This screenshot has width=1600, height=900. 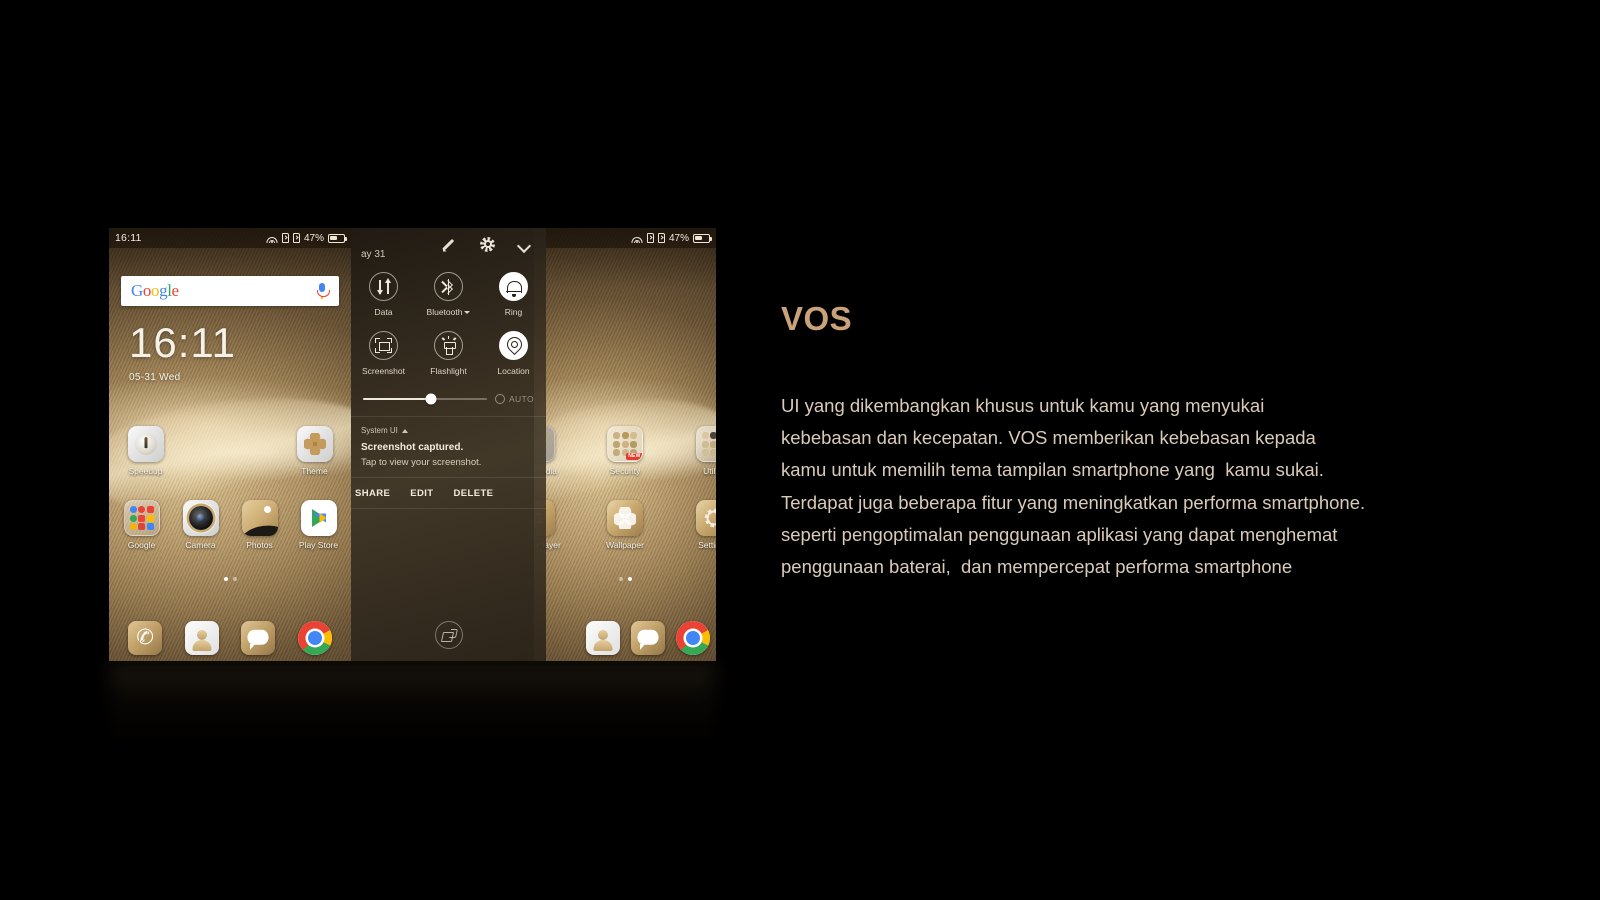 What do you see at coordinates (230, 638) in the screenshot?
I see `dock-left` at bounding box center [230, 638].